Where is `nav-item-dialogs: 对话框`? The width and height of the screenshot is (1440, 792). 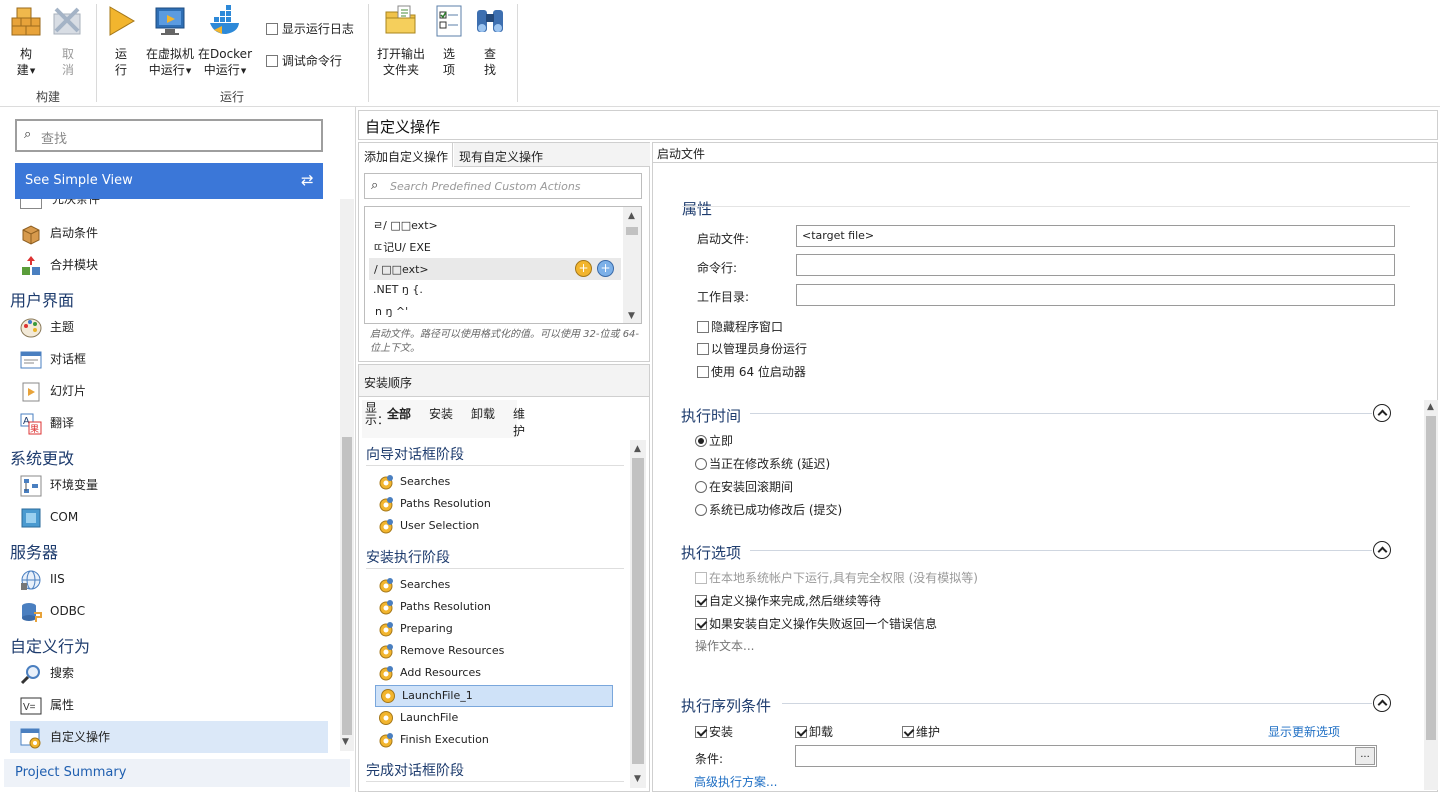
nav-item-dialogs: 对话框 is located at coordinates (53, 359).